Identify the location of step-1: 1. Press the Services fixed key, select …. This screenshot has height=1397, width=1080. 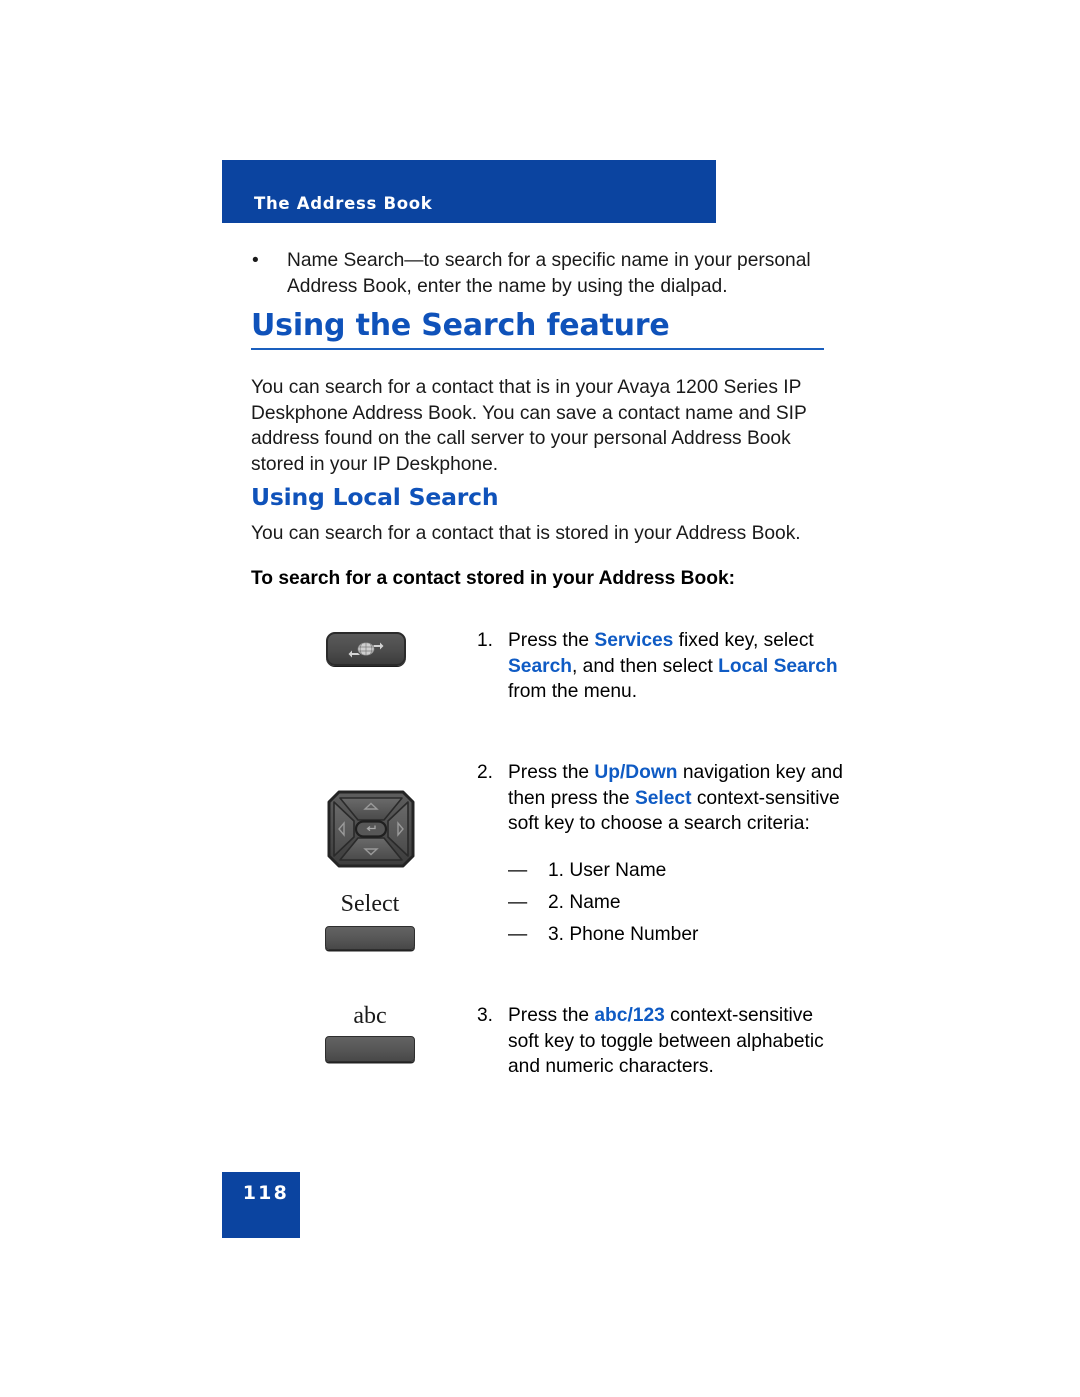
(662, 666).